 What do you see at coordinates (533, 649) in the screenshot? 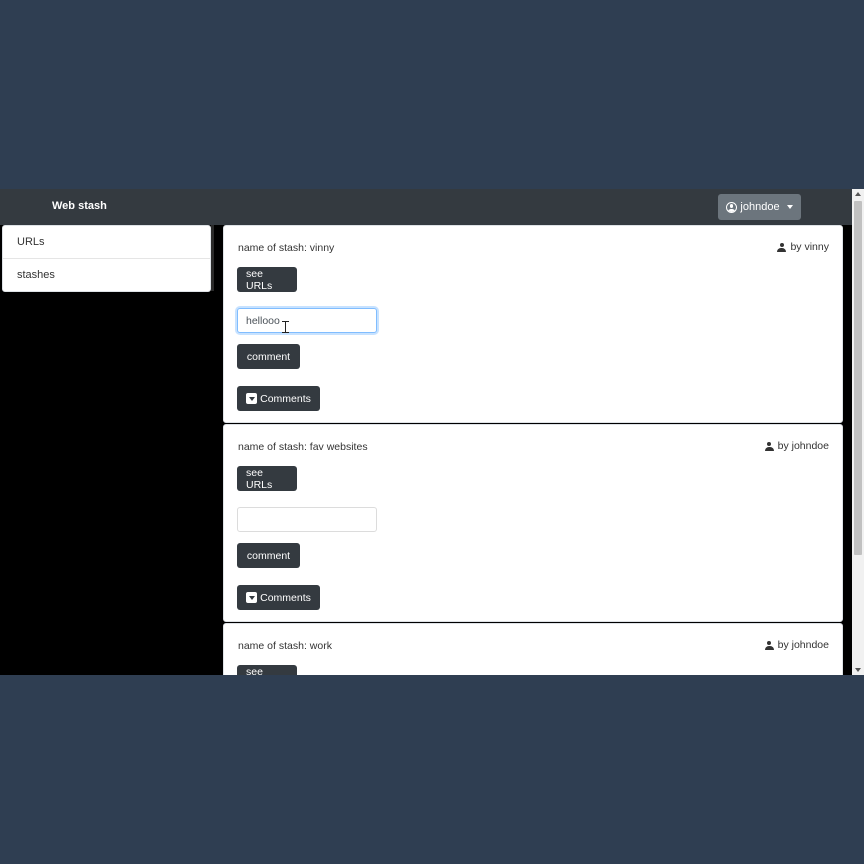
I see `stash-card: name of stash: work by johndoe see URLs` at bounding box center [533, 649].